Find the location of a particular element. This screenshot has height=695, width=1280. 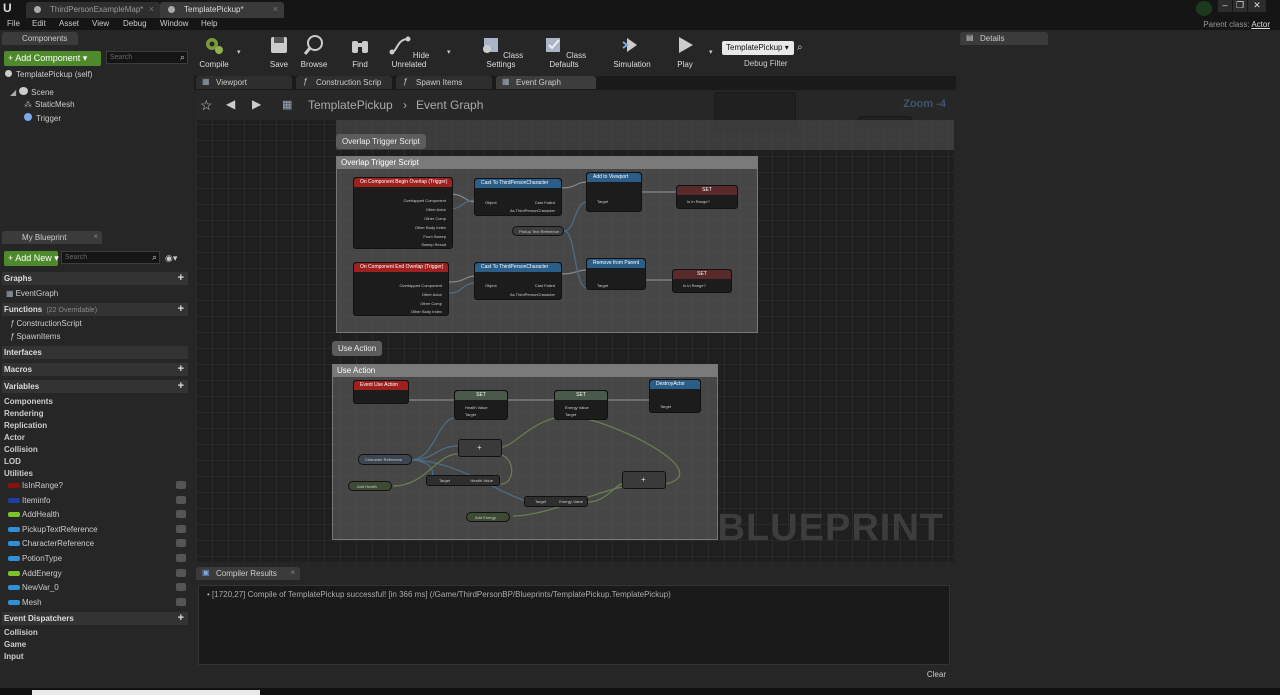

variable-category-collision: Collision is located at coordinates (21, 449).